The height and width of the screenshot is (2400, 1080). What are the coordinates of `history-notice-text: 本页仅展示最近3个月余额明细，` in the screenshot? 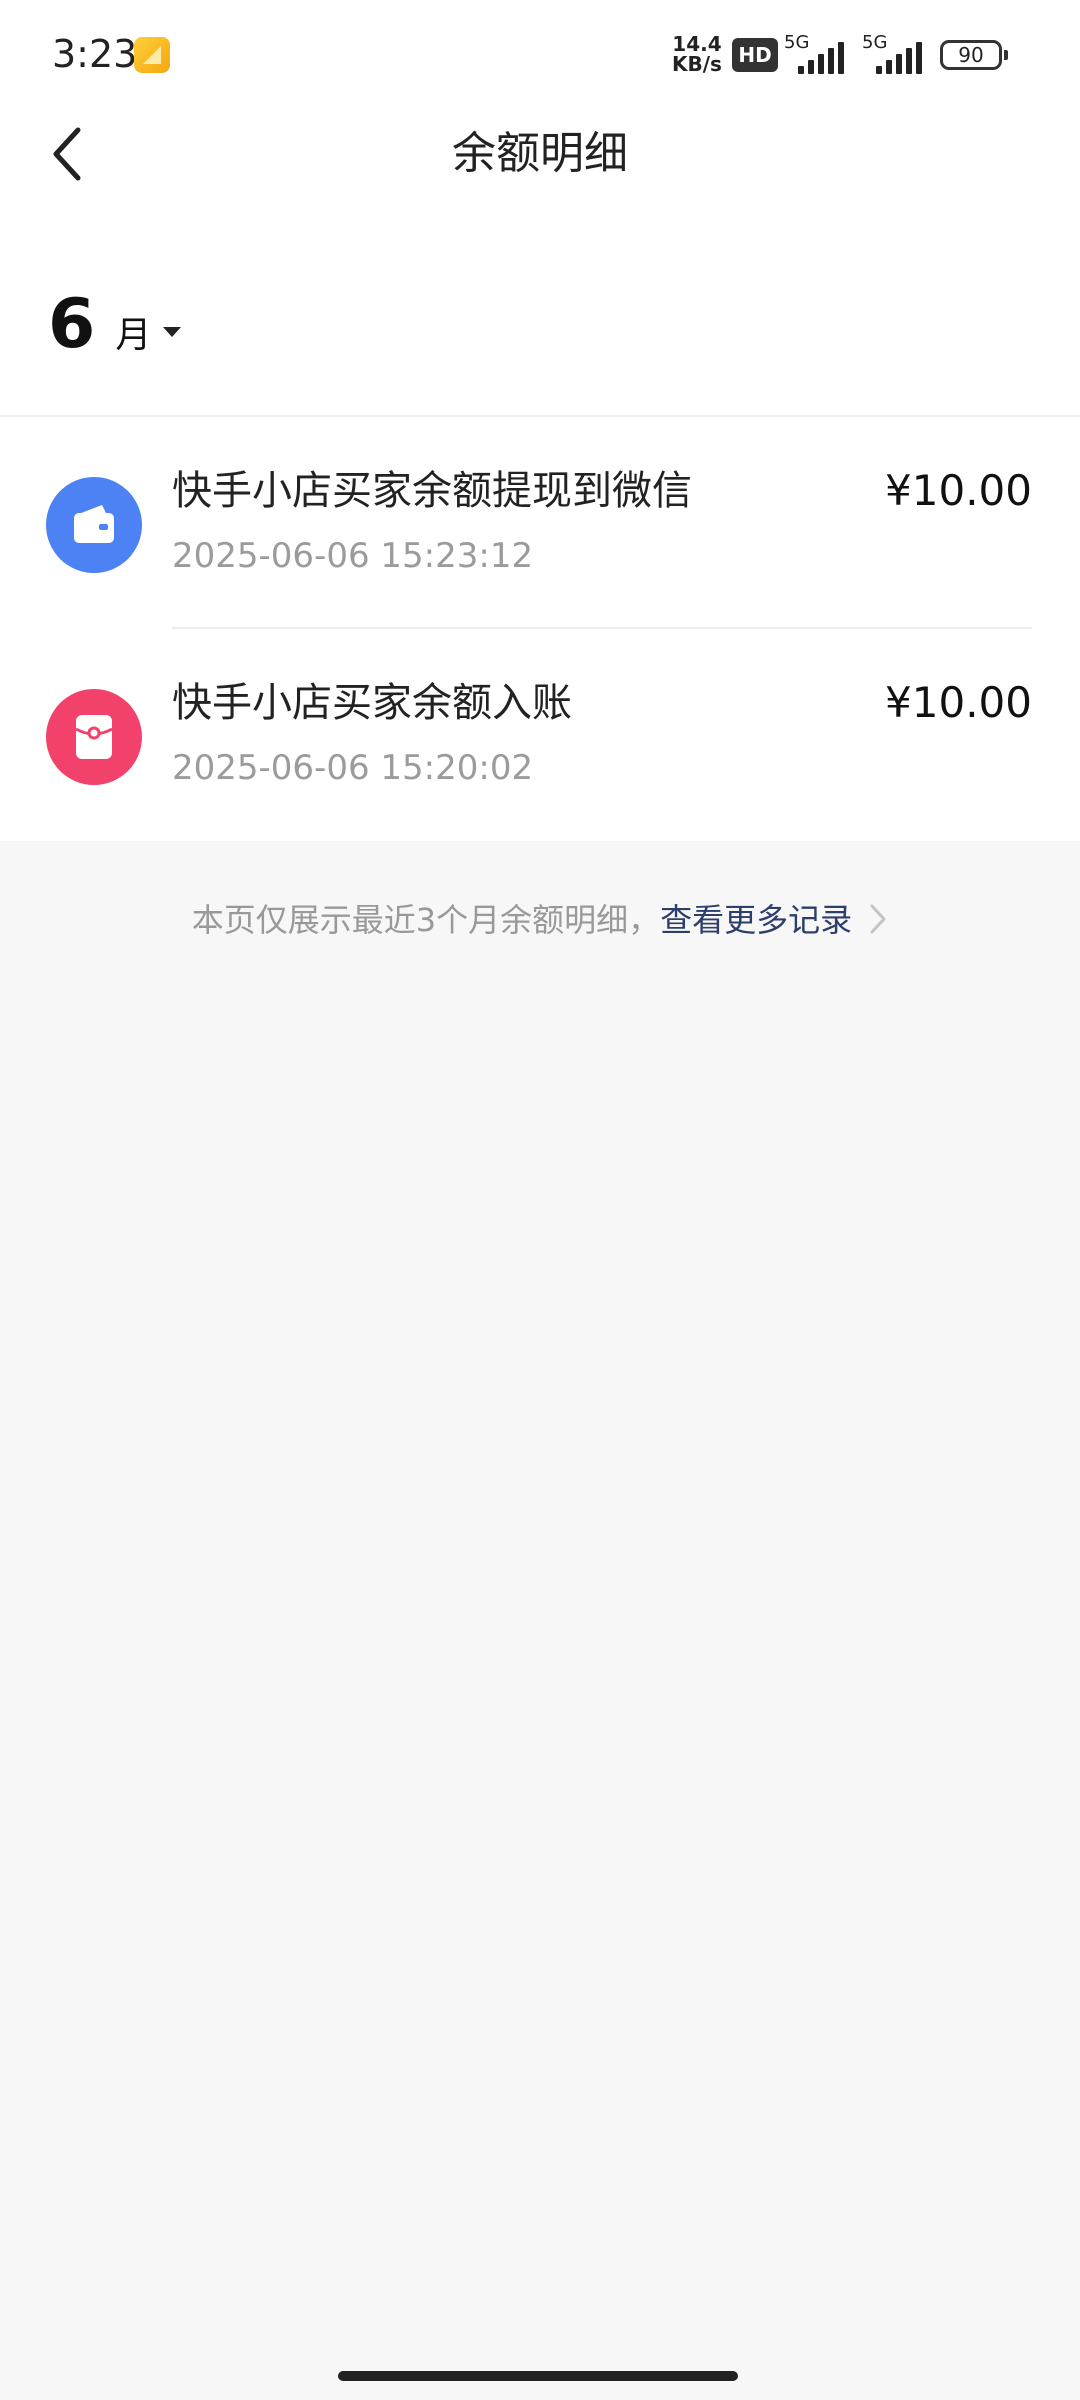 It's located at (426, 920).